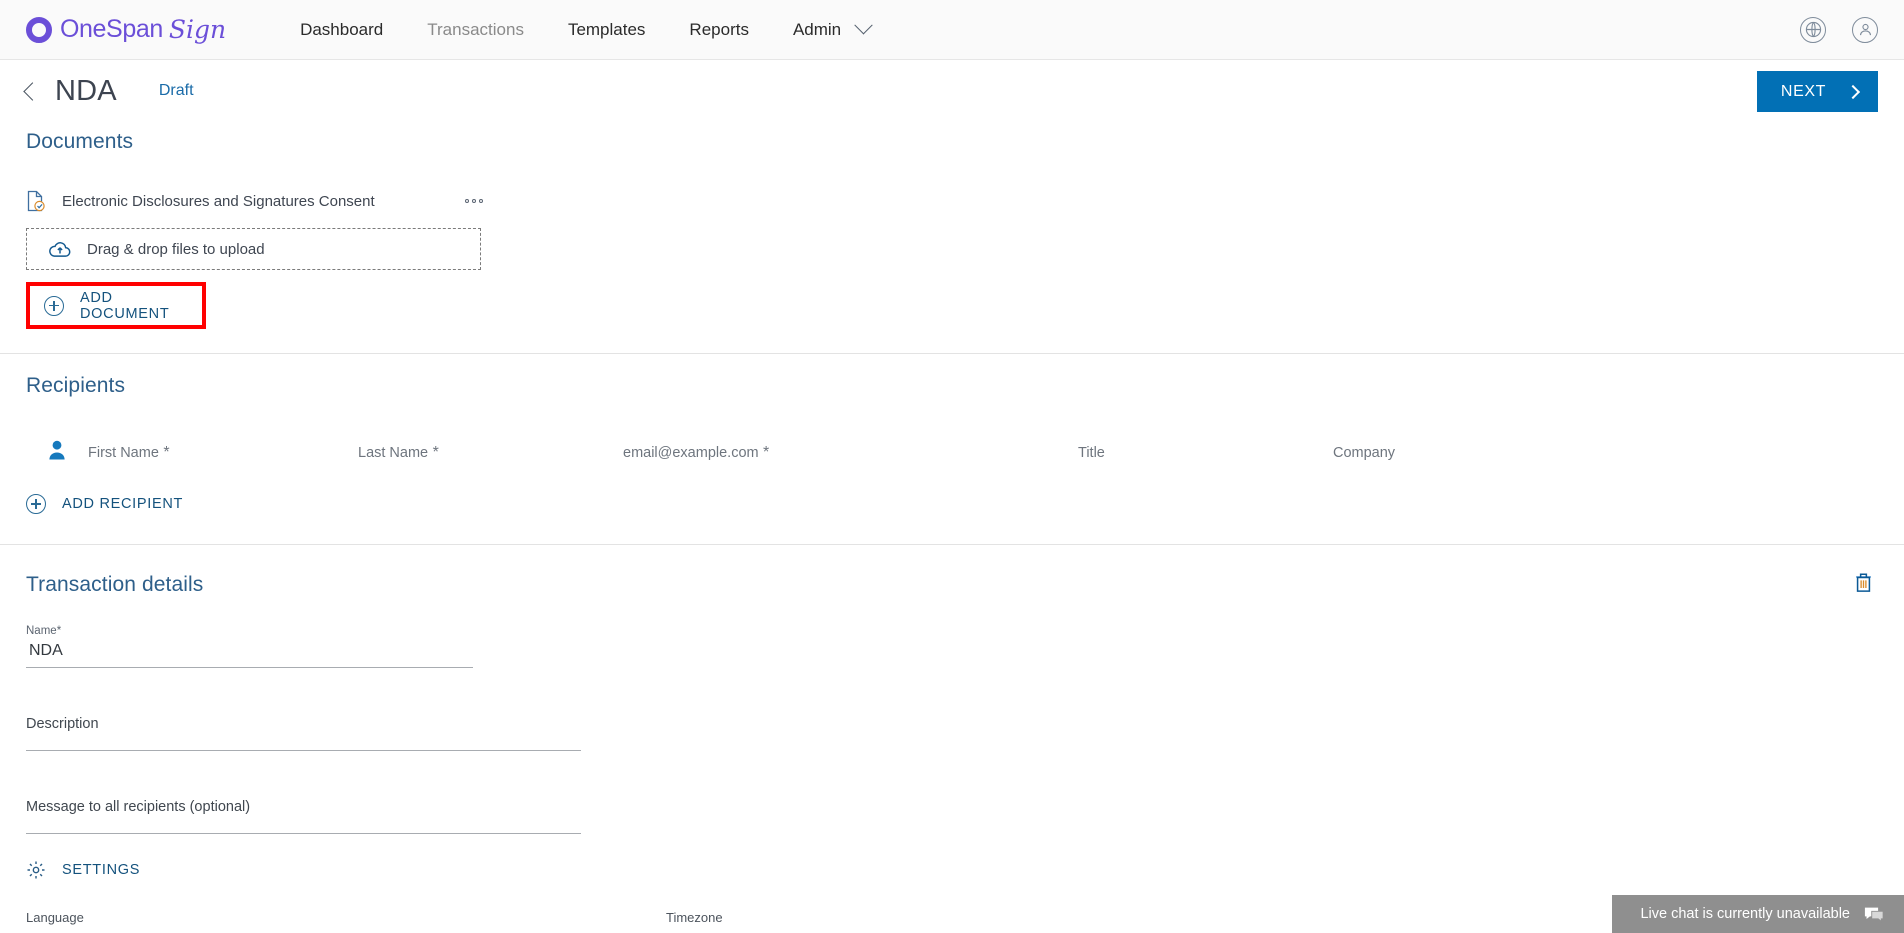 The height and width of the screenshot is (933, 1904). Describe the element at coordinates (691, 453) in the screenshot. I see `email-placeholder: email@example.com` at that location.